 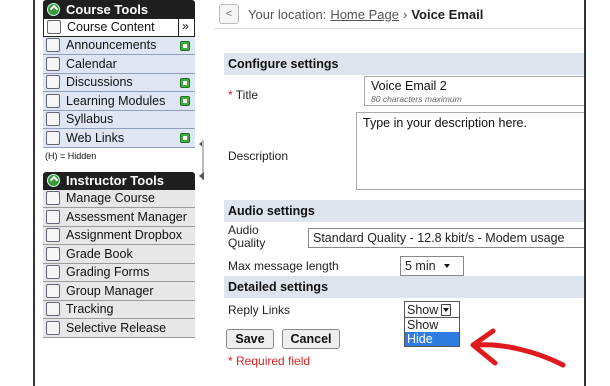 I want to click on audio-settings-header: Audio settings, so click(x=404, y=211).